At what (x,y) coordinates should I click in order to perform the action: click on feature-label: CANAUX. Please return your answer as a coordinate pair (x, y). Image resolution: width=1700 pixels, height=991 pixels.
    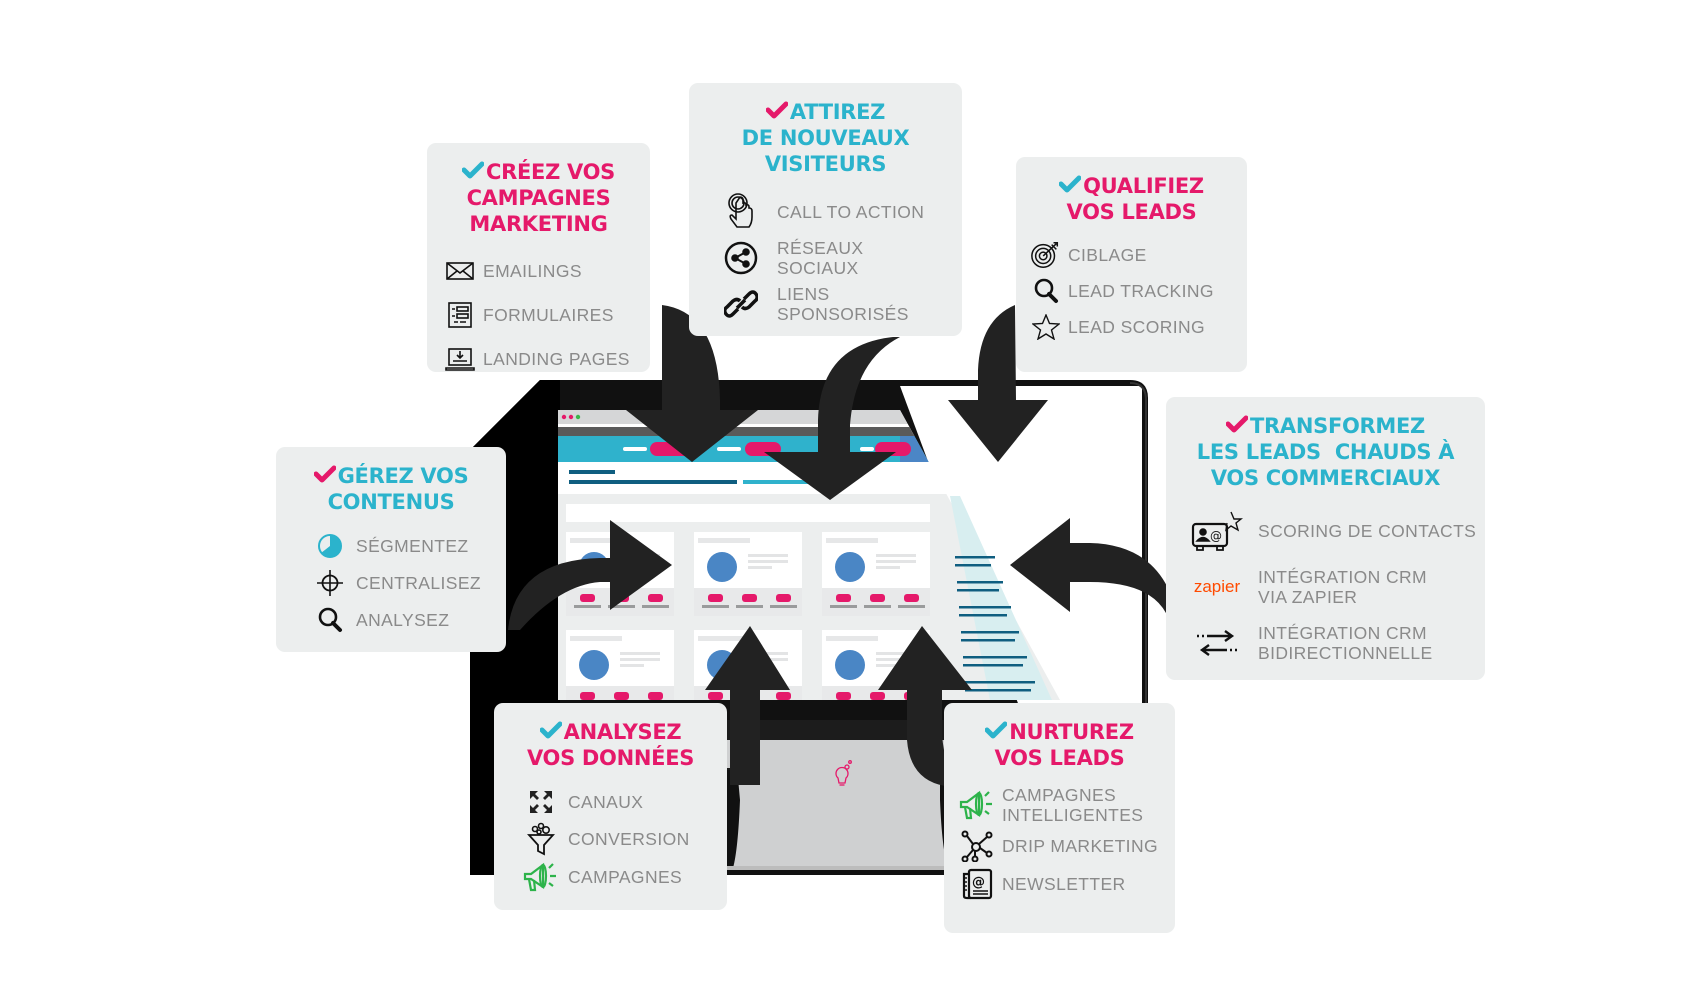
    Looking at the image, I should click on (606, 801).